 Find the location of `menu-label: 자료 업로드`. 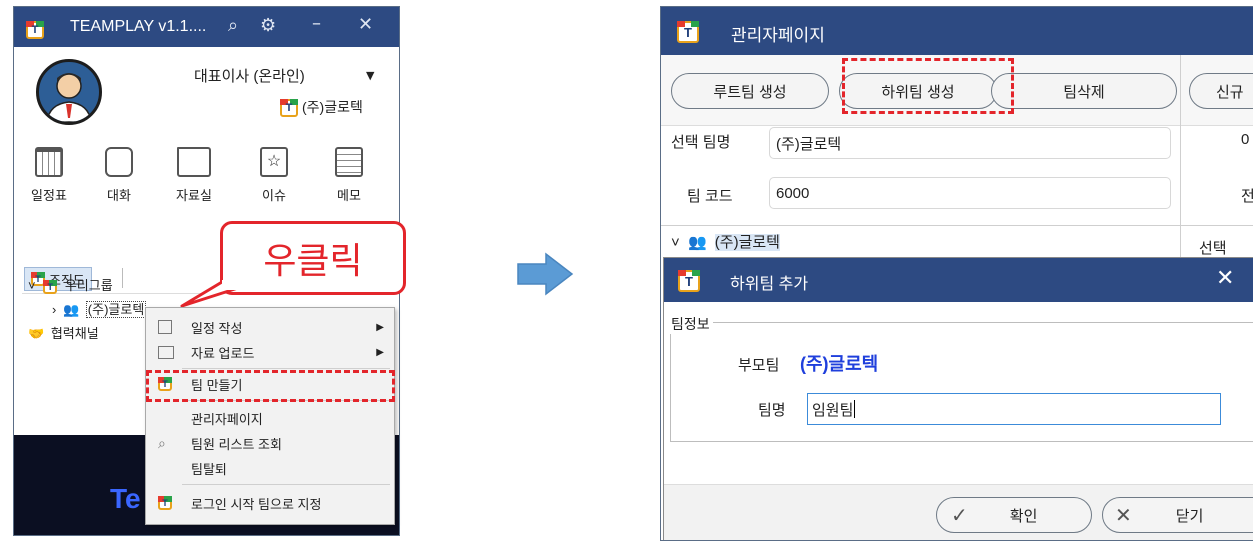

menu-label: 자료 업로드 is located at coordinates (223, 353).